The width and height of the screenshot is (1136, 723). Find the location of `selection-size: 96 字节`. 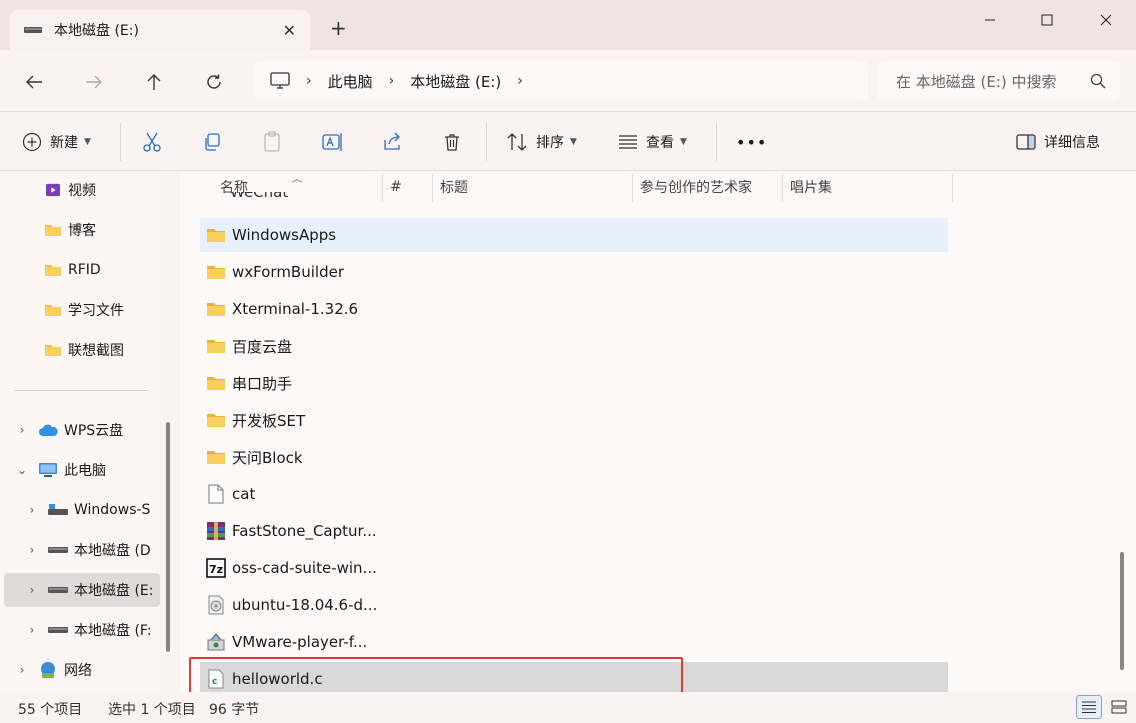

selection-size: 96 字节 is located at coordinates (234, 710).